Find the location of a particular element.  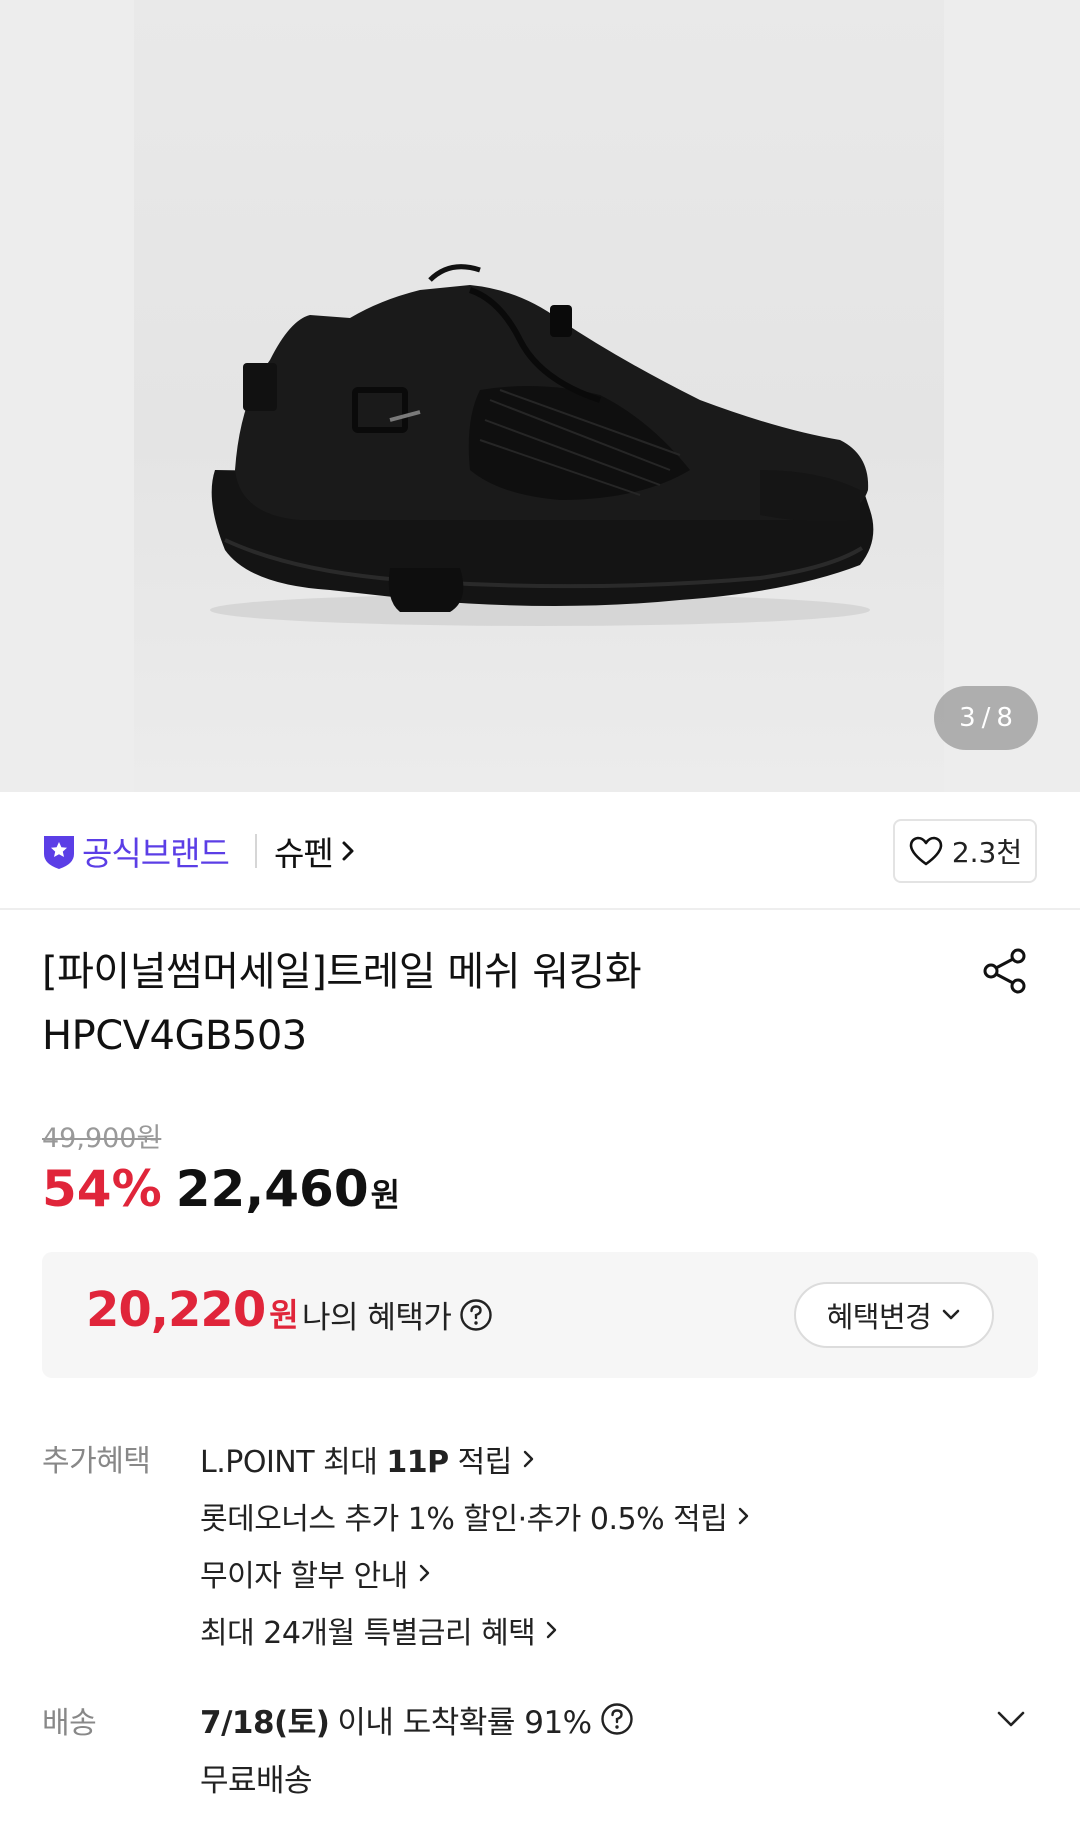

benefit-item-text: L.POINT 최대 11P 적립 is located at coordinates (356, 1462).